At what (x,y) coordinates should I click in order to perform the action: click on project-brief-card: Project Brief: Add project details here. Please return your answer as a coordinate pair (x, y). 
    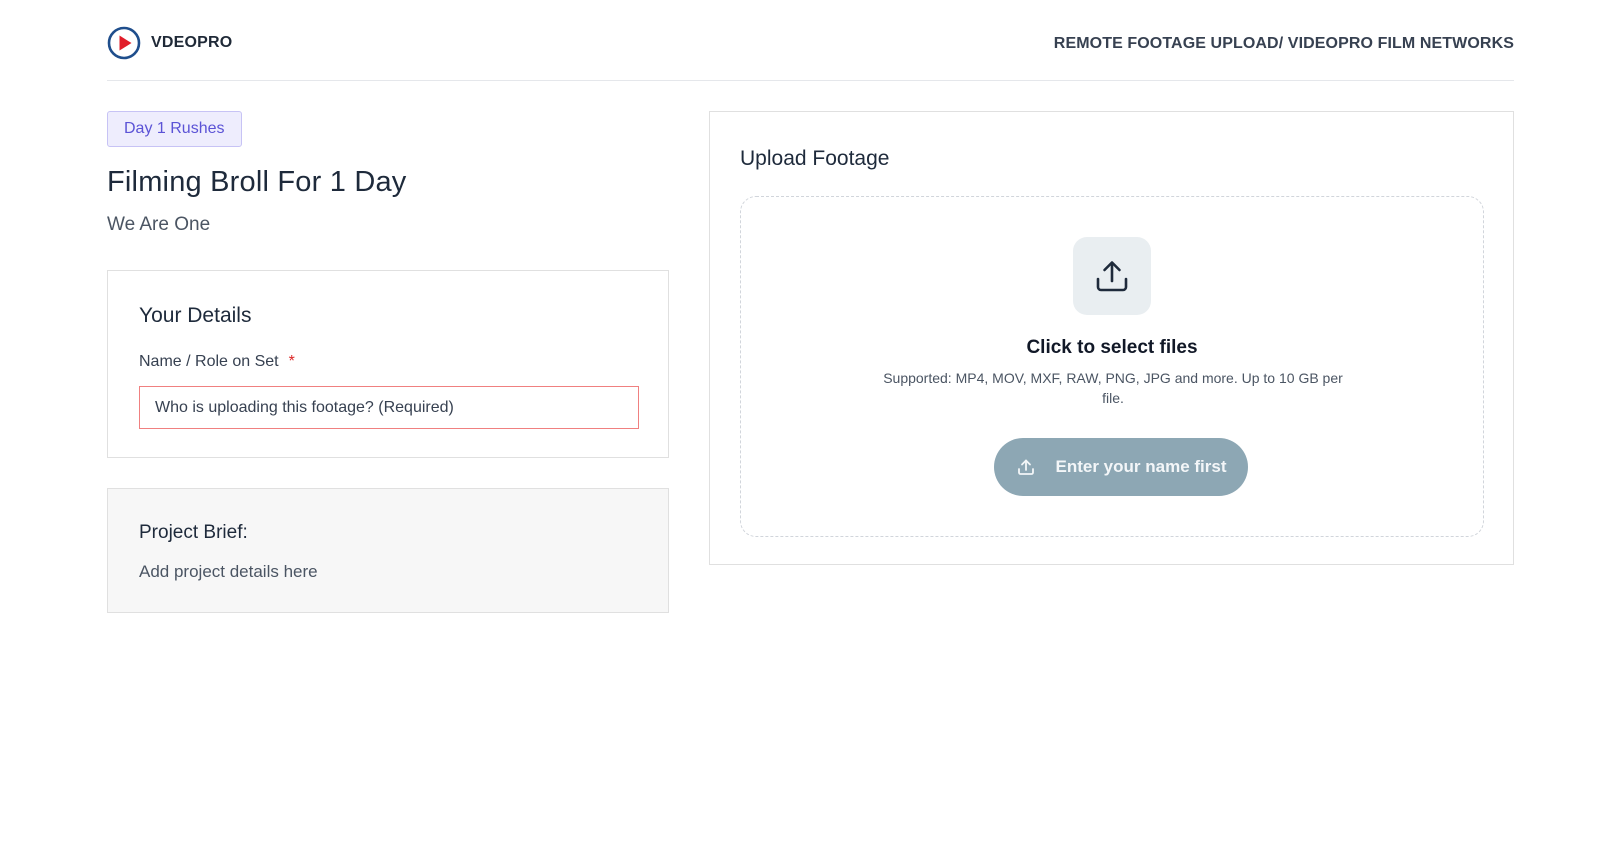
    Looking at the image, I should click on (388, 550).